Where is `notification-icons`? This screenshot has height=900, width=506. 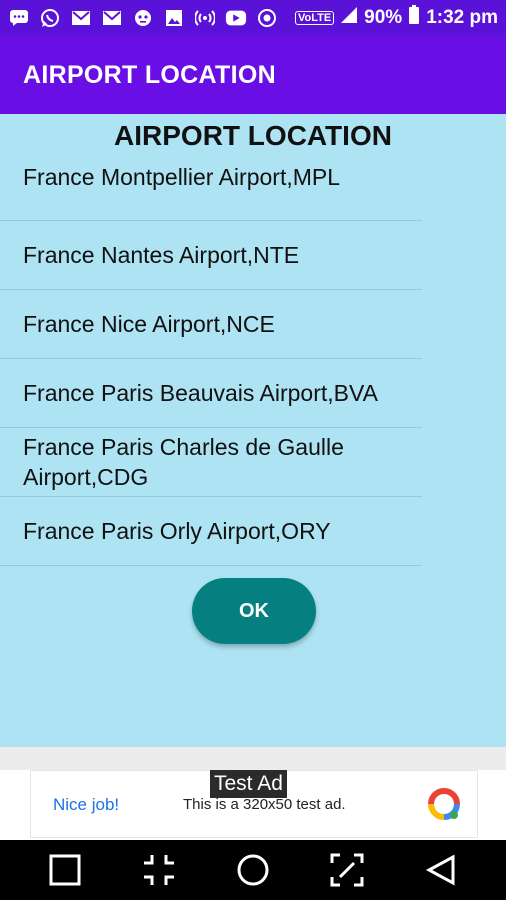
notification-icons is located at coordinates (143, 18).